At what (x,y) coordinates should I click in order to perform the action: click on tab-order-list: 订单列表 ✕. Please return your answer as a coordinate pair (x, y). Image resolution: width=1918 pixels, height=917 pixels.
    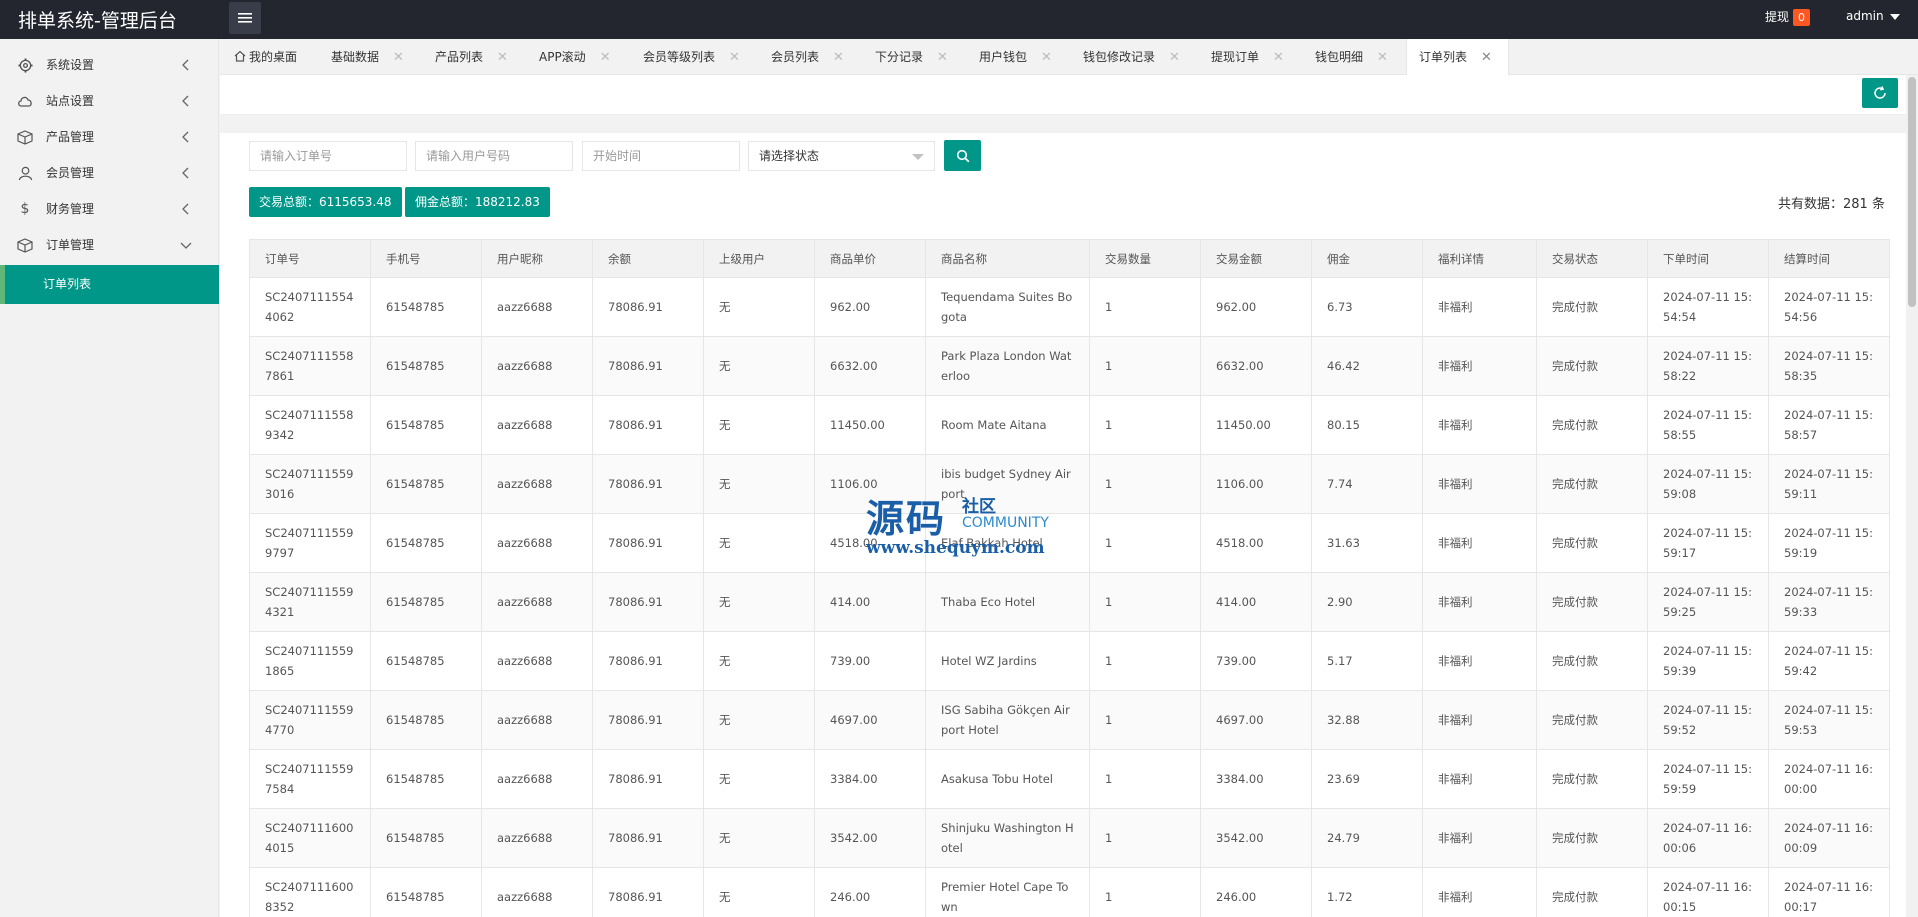
    Looking at the image, I should click on (1457, 57).